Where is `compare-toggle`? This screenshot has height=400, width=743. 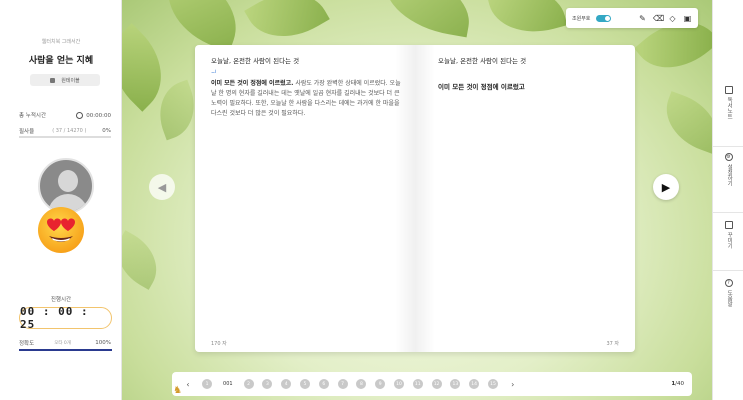
compare-toggle is located at coordinates (604, 18).